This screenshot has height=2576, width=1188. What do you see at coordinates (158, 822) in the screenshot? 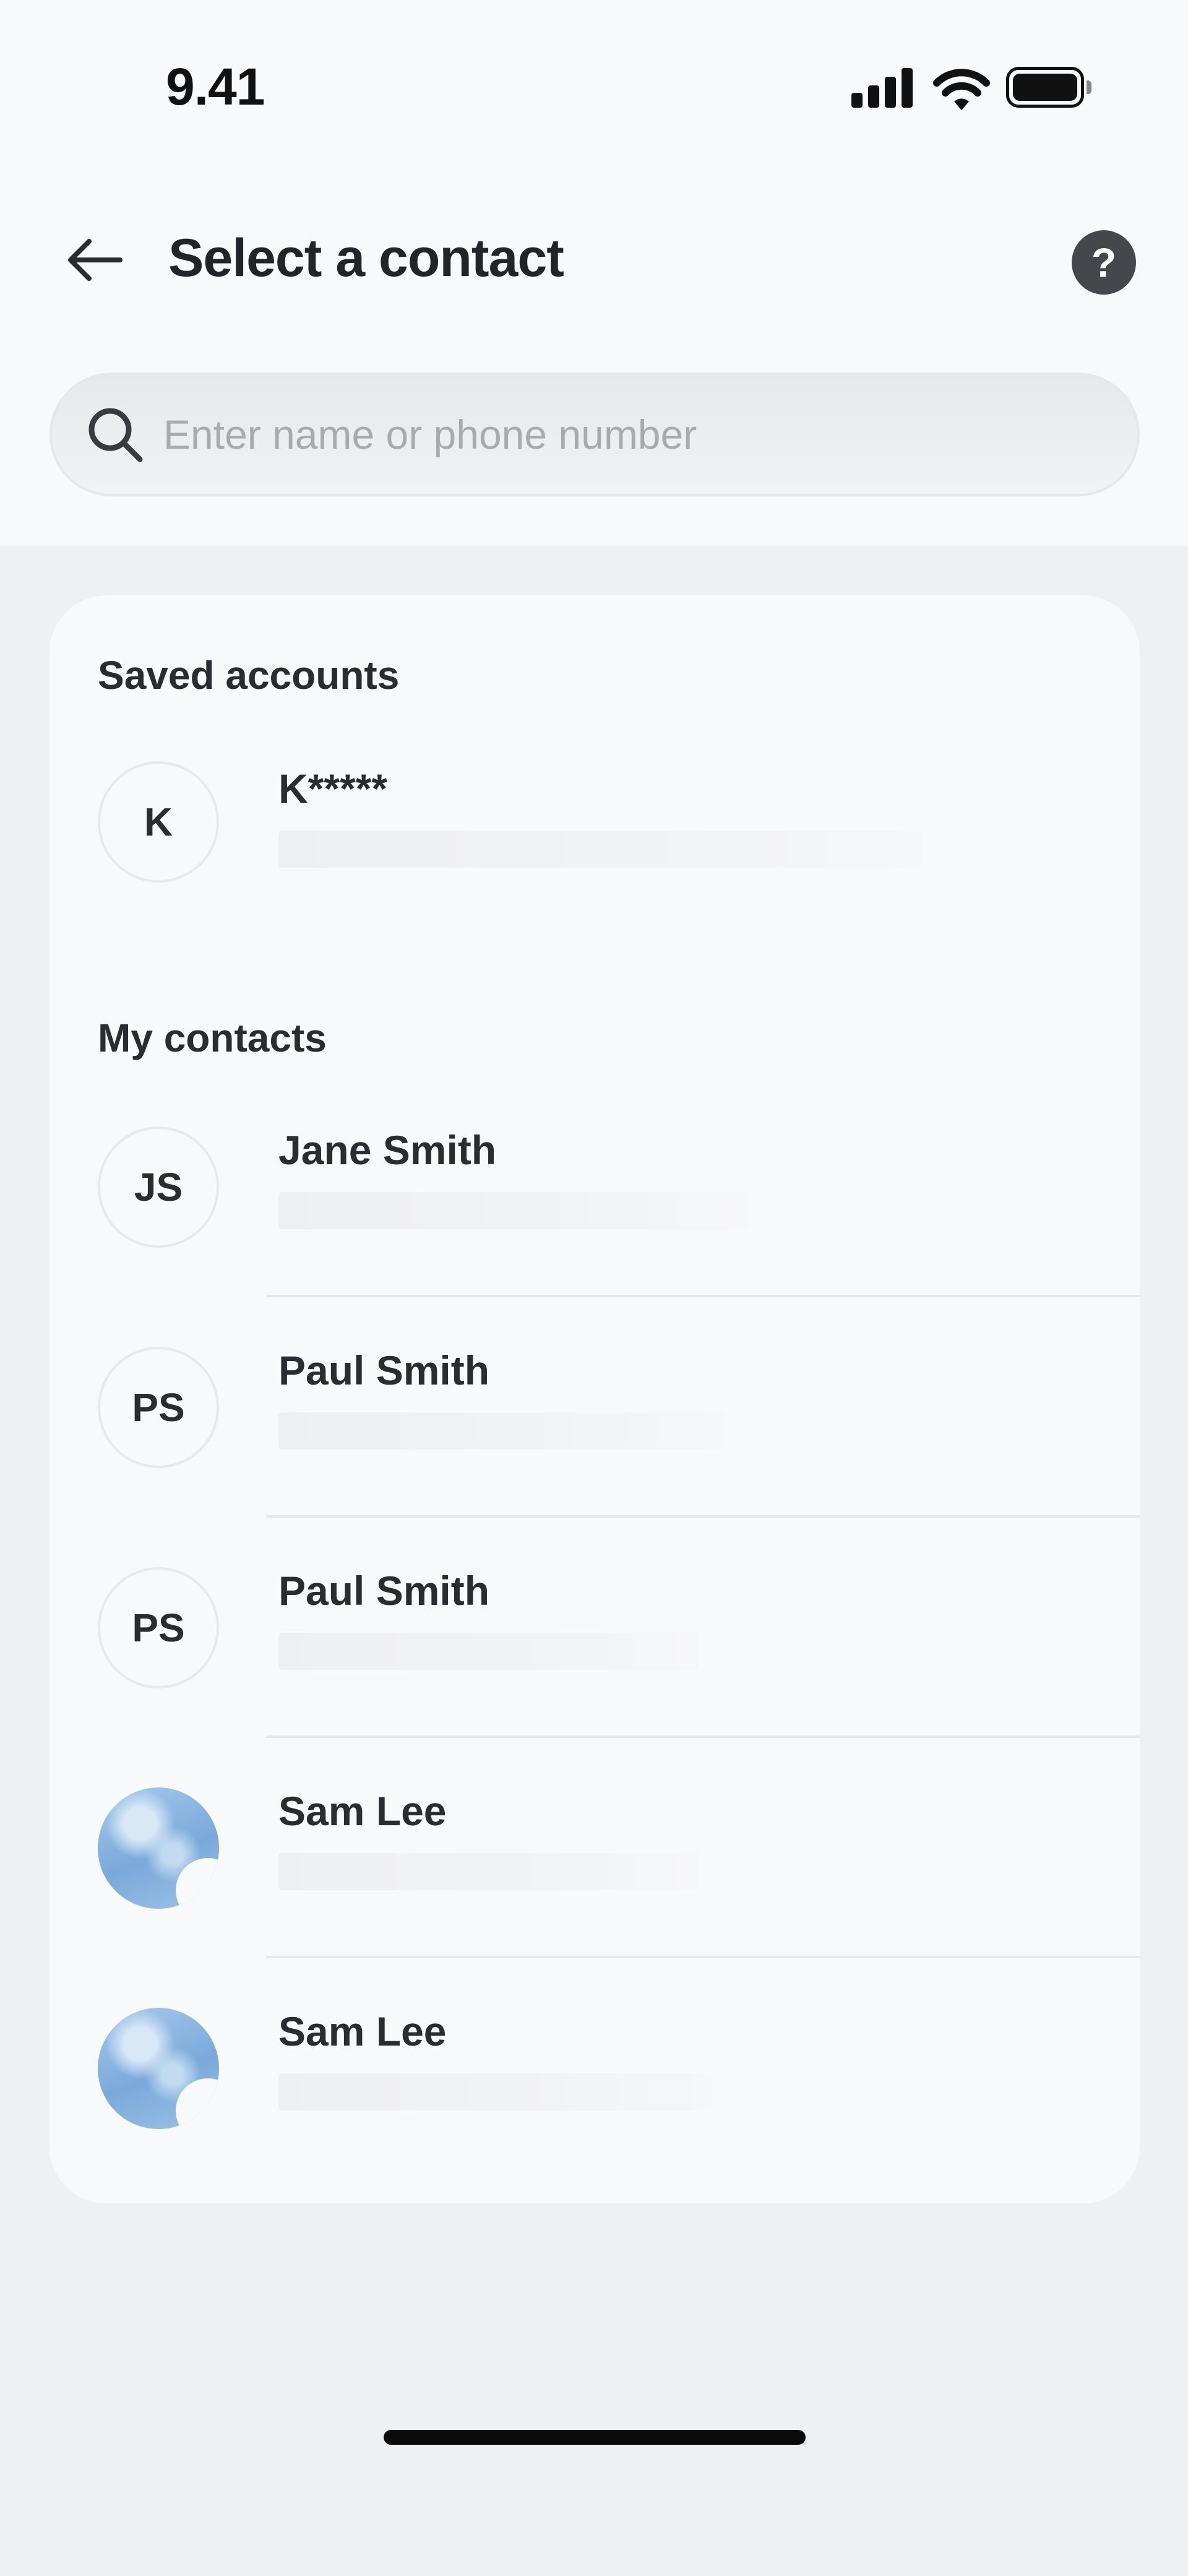
I see `avatar: K` at bounding box center [158, 822].